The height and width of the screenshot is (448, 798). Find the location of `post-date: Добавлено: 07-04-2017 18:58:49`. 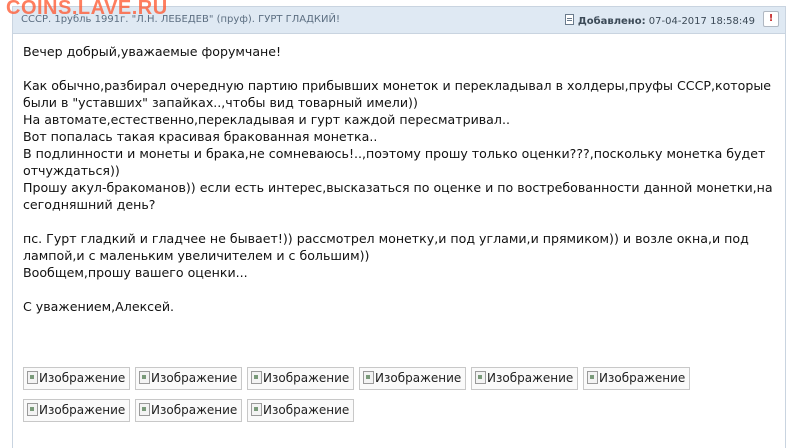

post-date: Добавлено: 07-04-2017 18:58:49 is located at coordinates (659, 20).